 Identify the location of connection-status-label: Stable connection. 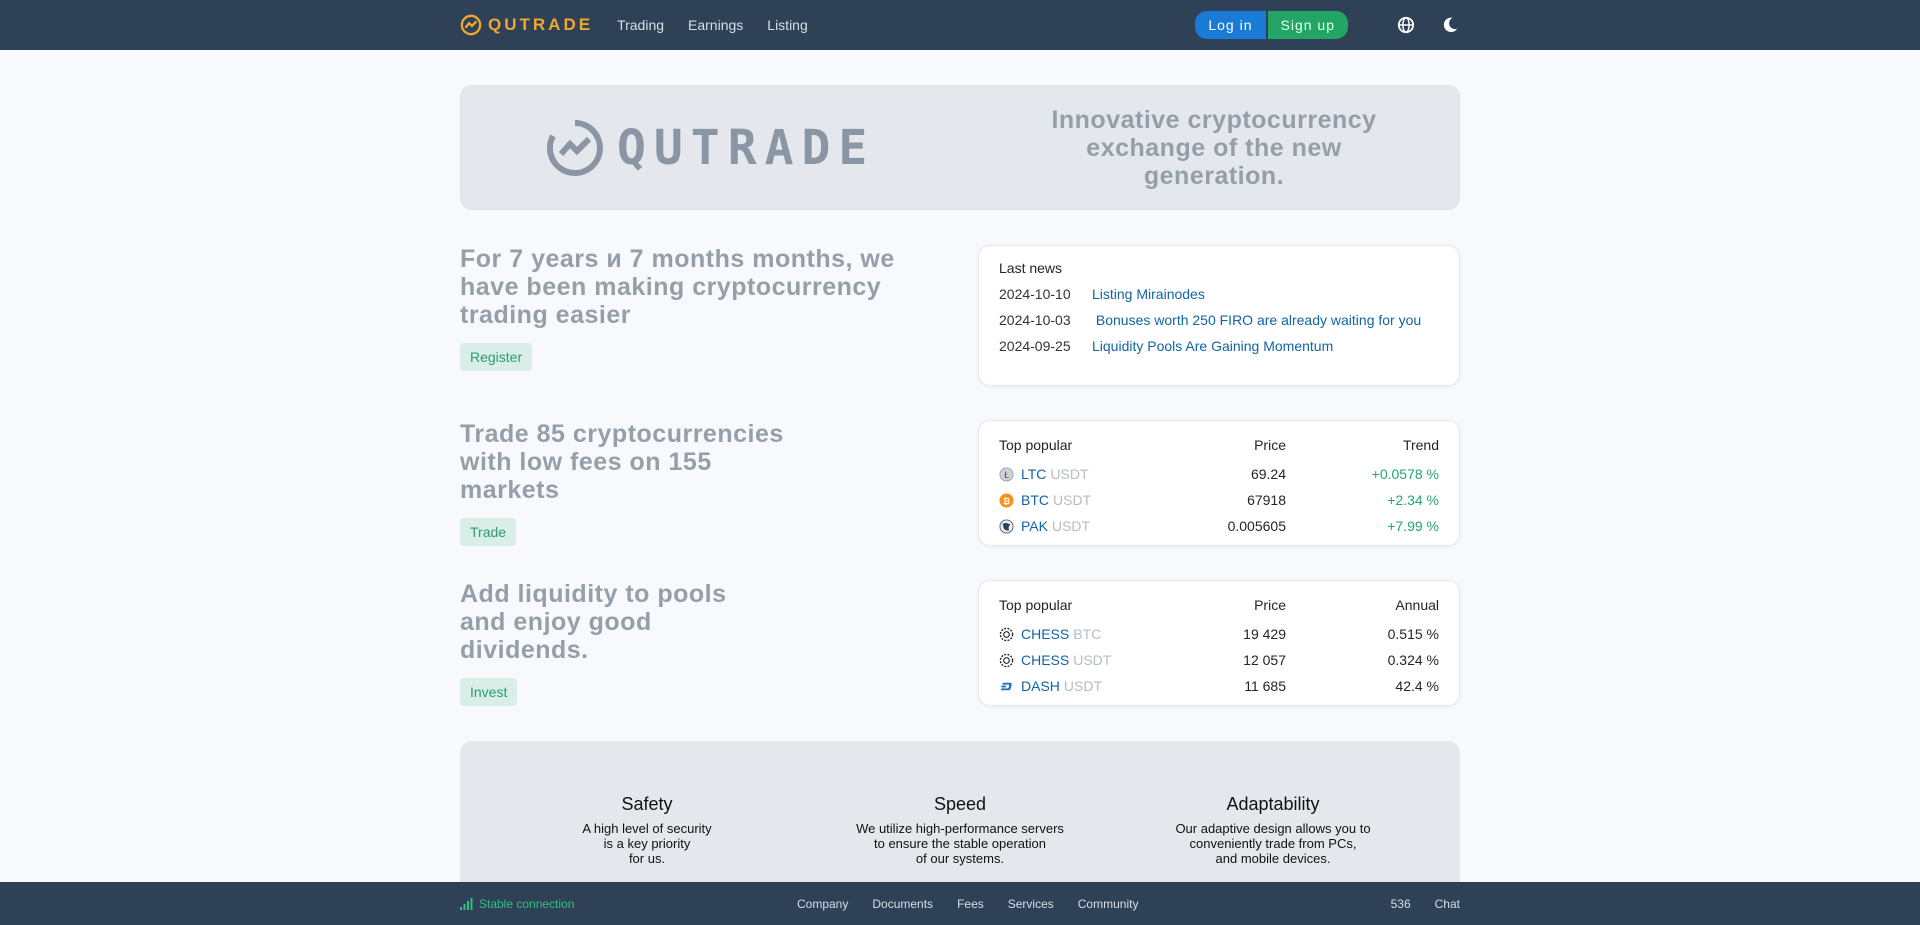
(527, 903).